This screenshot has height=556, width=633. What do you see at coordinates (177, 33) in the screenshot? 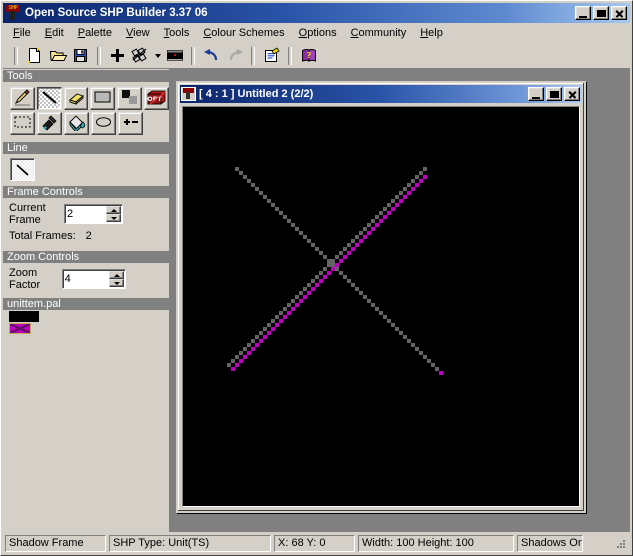
I see `menu-tools: Tools` at bounding box center [177, 33].